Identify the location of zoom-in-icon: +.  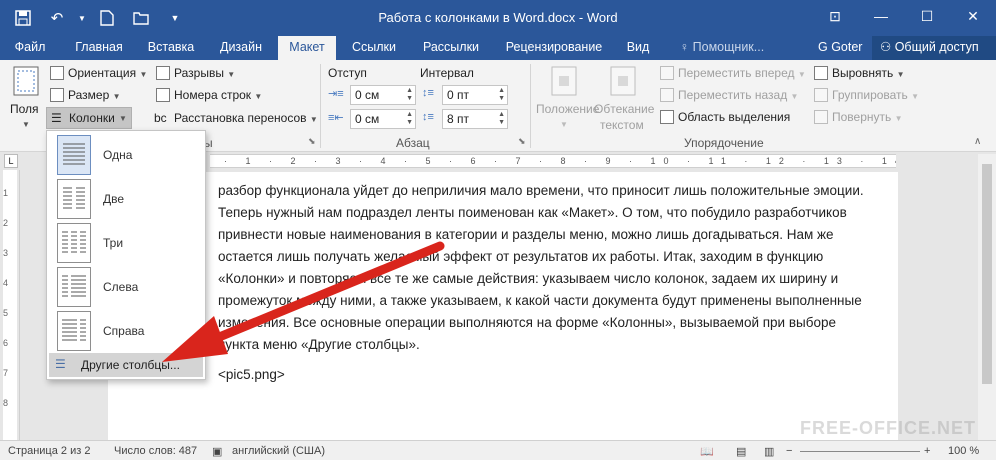
(927, 451).